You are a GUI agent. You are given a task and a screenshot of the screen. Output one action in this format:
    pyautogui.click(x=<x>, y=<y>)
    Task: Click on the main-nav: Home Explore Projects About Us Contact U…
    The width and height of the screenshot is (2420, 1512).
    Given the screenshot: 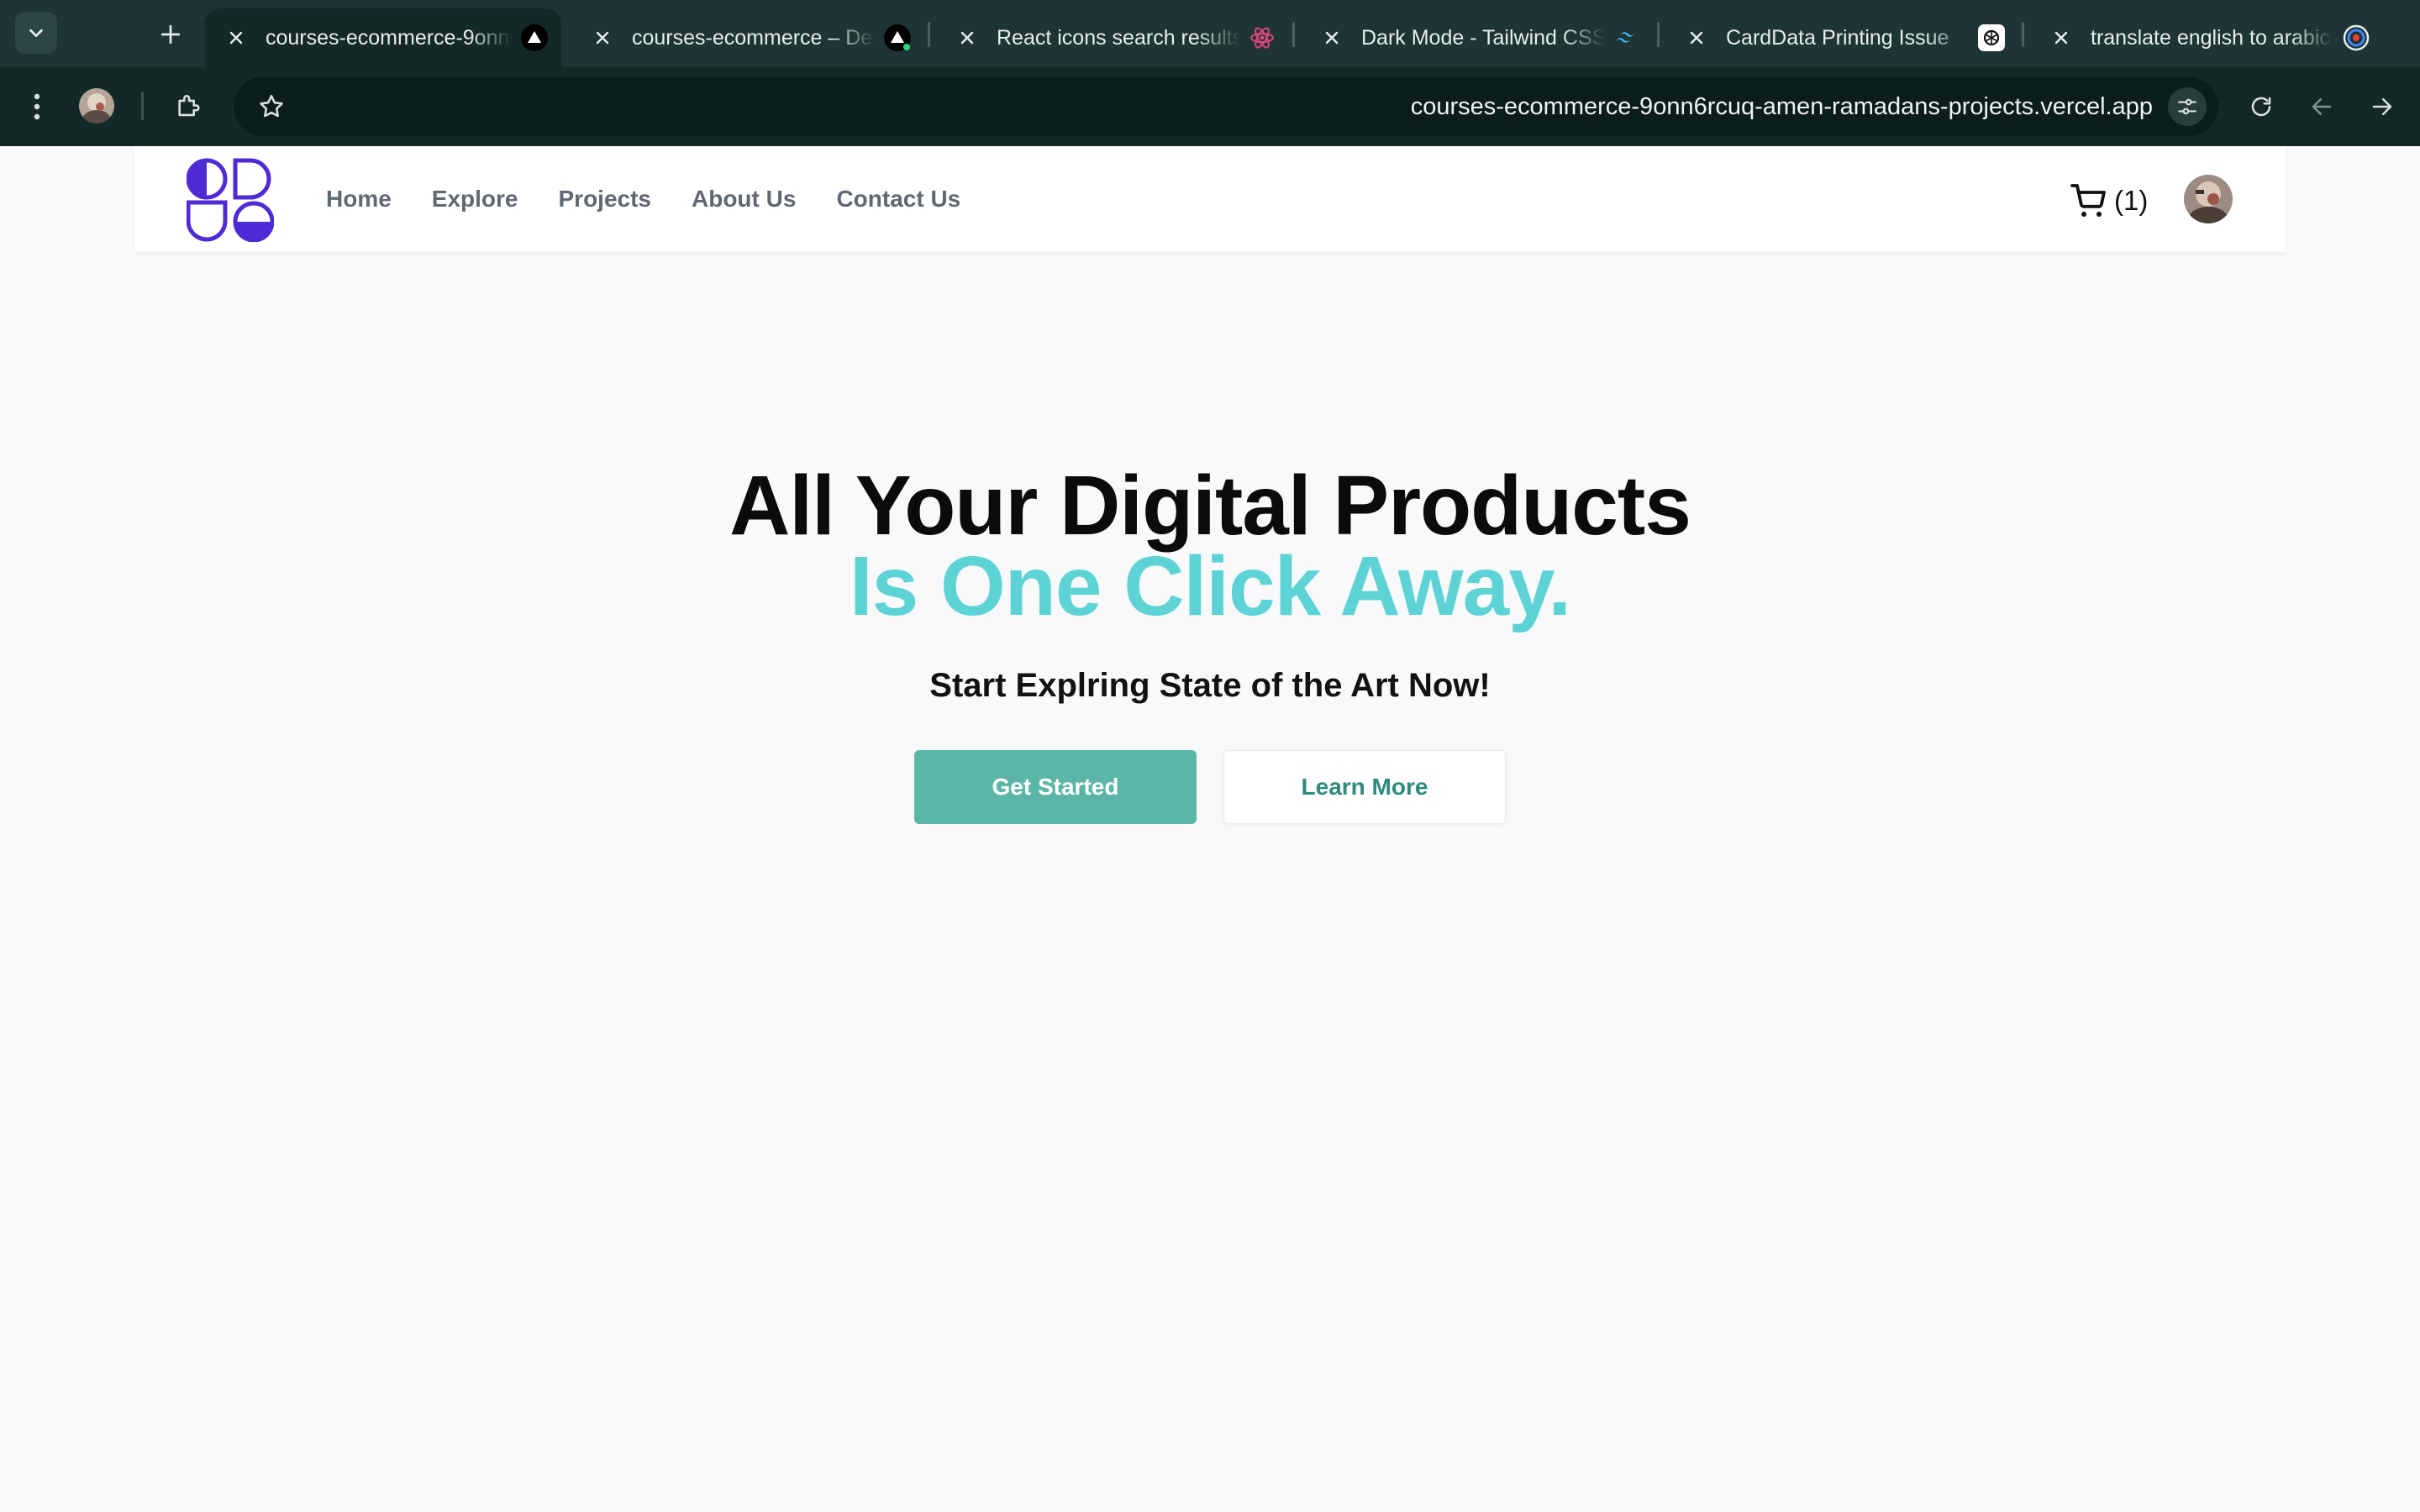 What is the action you would take?
    pyautogui.click(x=643, y=199)
    